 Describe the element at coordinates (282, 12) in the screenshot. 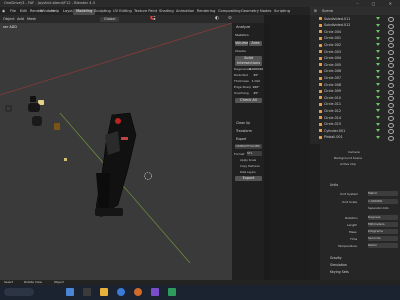

I see `workspace-tab-scripting: Scripting` at that location.